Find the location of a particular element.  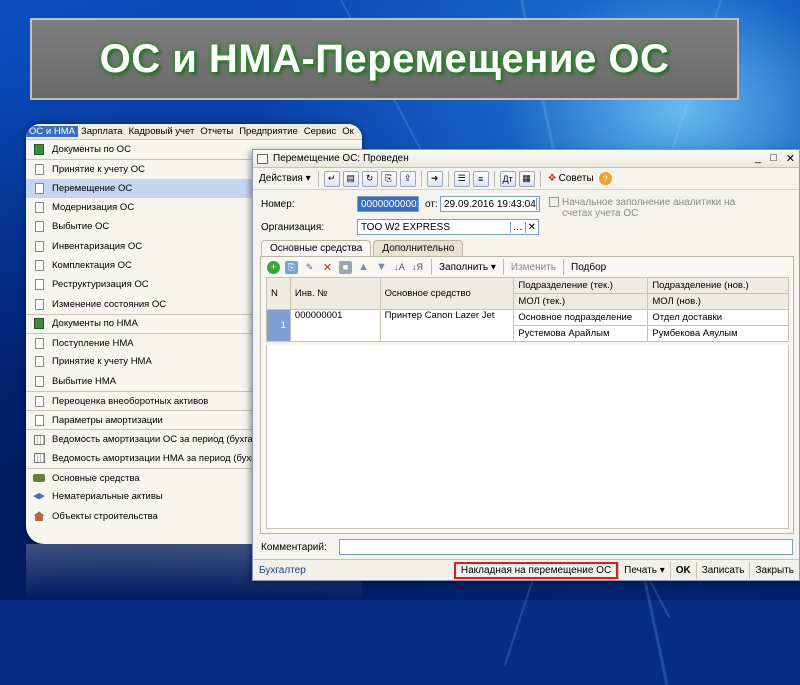

actions-label: Действия is located at coordinates (281, 178).